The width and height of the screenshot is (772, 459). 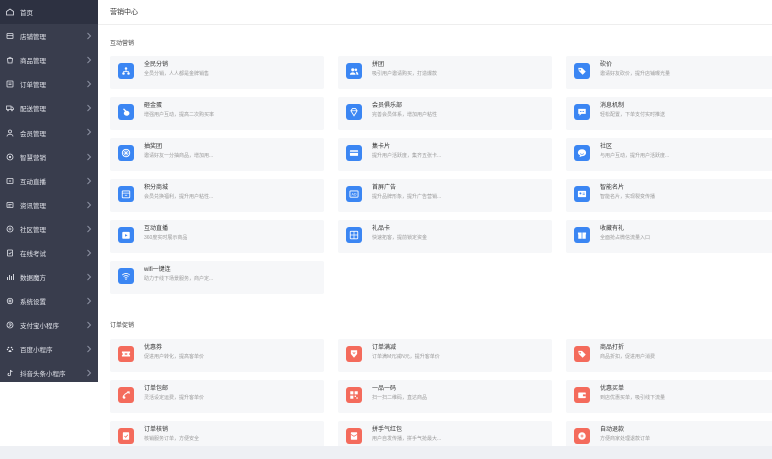 I want to click on feature-card: 互动直播 360度实时展示商品, so click(x=217, y=236).